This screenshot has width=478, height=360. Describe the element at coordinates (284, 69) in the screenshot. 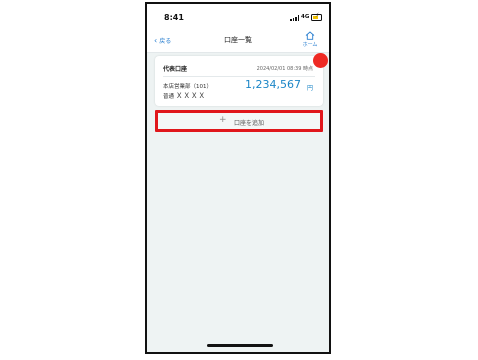

I see `balance-timestamp: 2024/02/01 08:39 時点` at that location.